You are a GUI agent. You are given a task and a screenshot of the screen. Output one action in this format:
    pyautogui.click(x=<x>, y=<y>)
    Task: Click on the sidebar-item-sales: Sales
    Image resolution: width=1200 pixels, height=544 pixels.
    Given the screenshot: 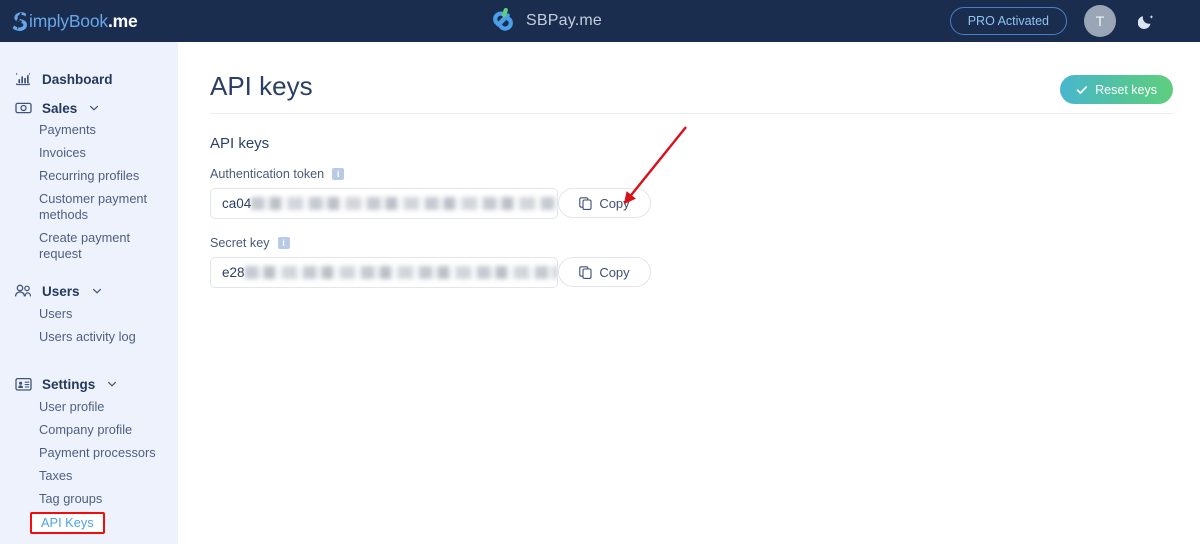 What is the action you would take?
    pyautogui.click(x=89, y=108)
    